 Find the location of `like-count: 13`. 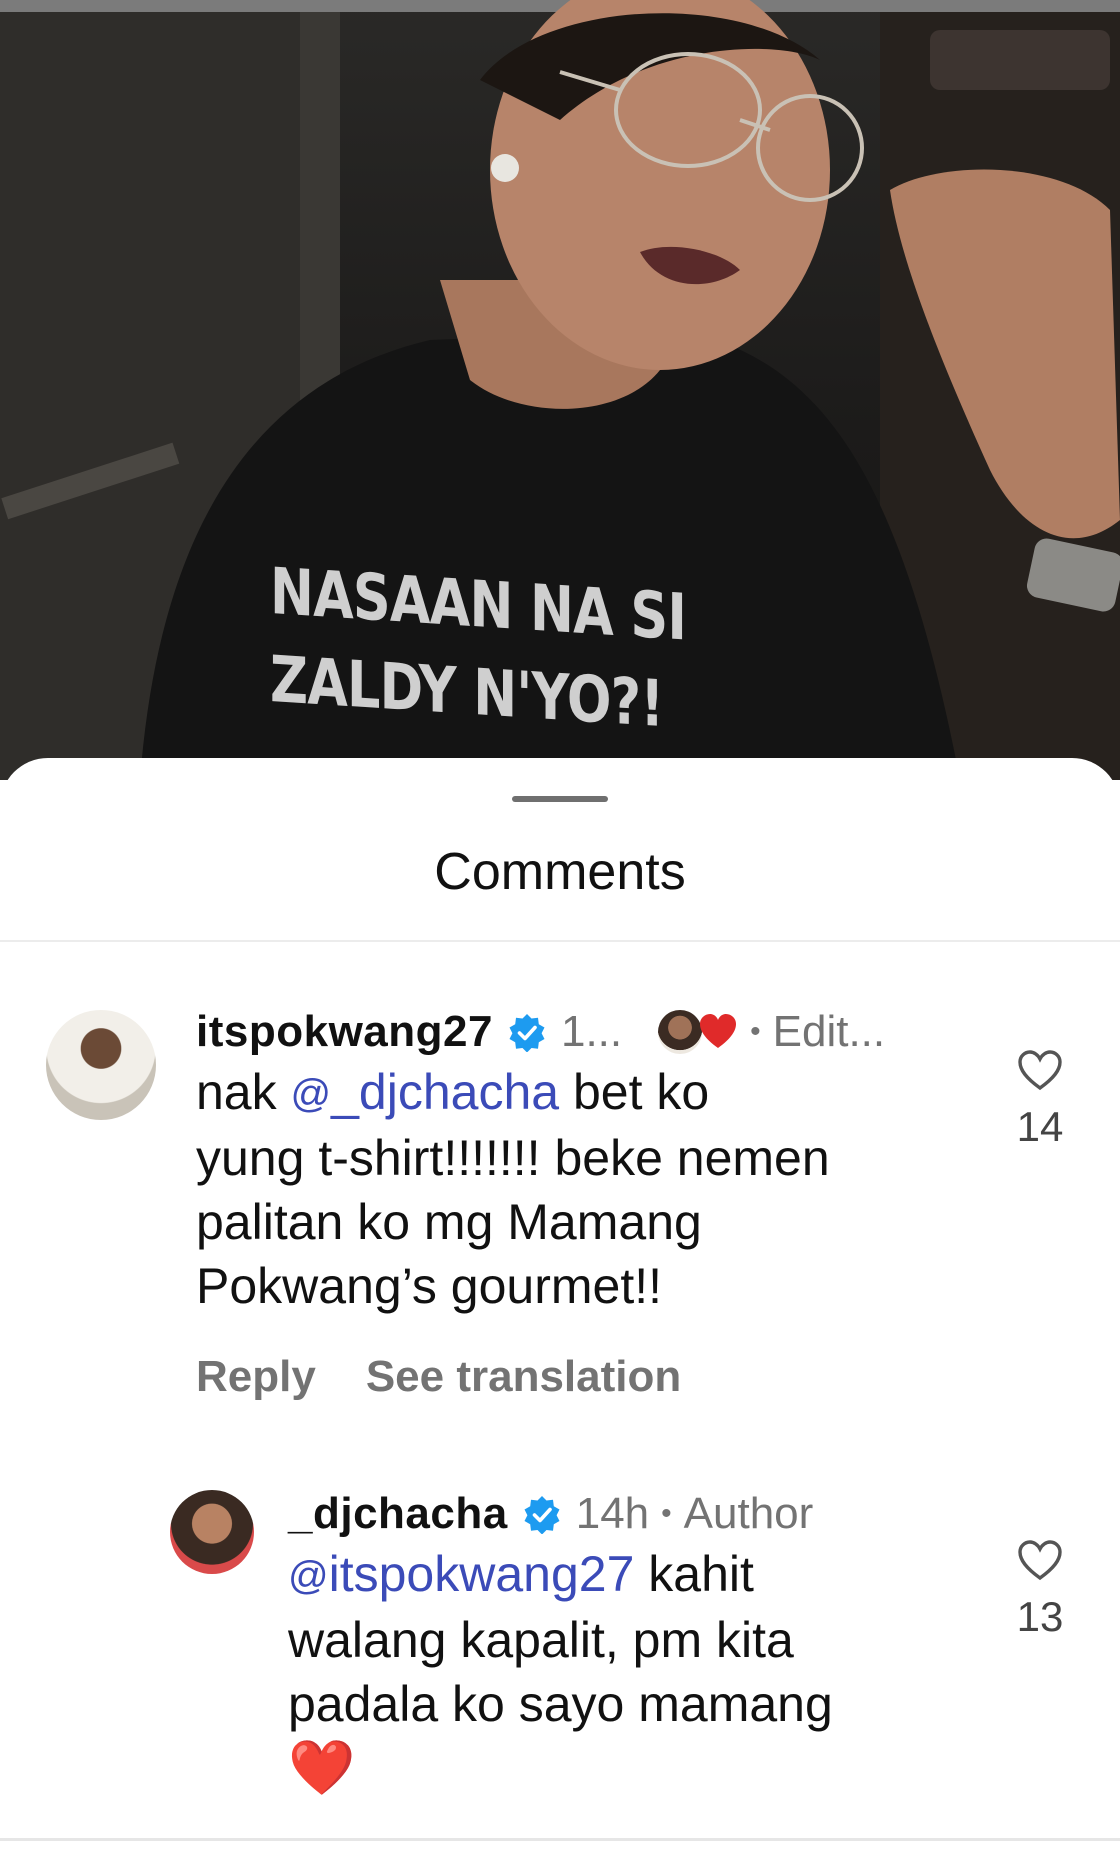

like-count: 13 is located at coordinates (1040, 1616).